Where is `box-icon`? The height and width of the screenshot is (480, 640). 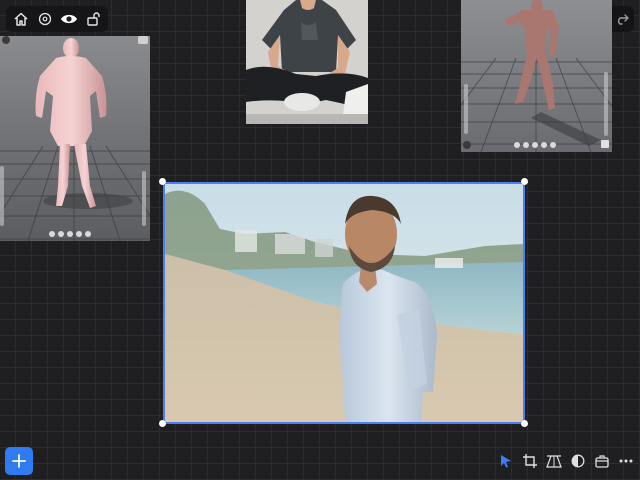 box-icon is located at coordinates (602, 461).